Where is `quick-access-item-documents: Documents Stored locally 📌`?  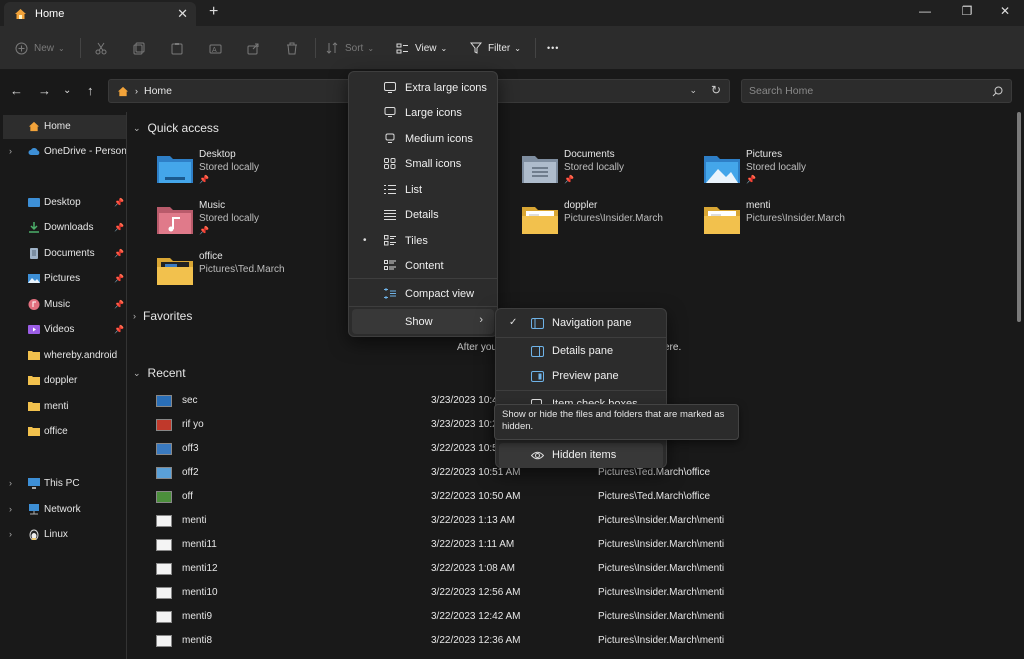
quick-access-item-documents: Documents Stored locally 📌 is located at coordinates (612, 171).